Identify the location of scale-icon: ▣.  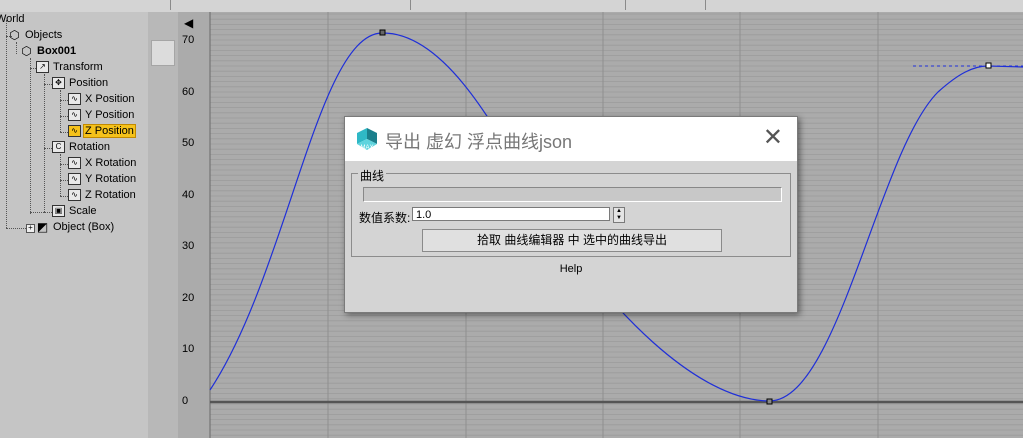
(58, 211).